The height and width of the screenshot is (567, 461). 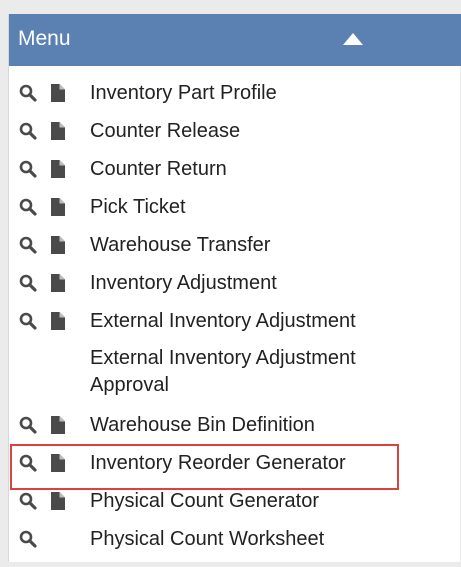 What do you see at coordinates (223, 321) in the screenshot?
I see `menu-item-label: External Inventory Adjustment` at bounding box center [223, 321].